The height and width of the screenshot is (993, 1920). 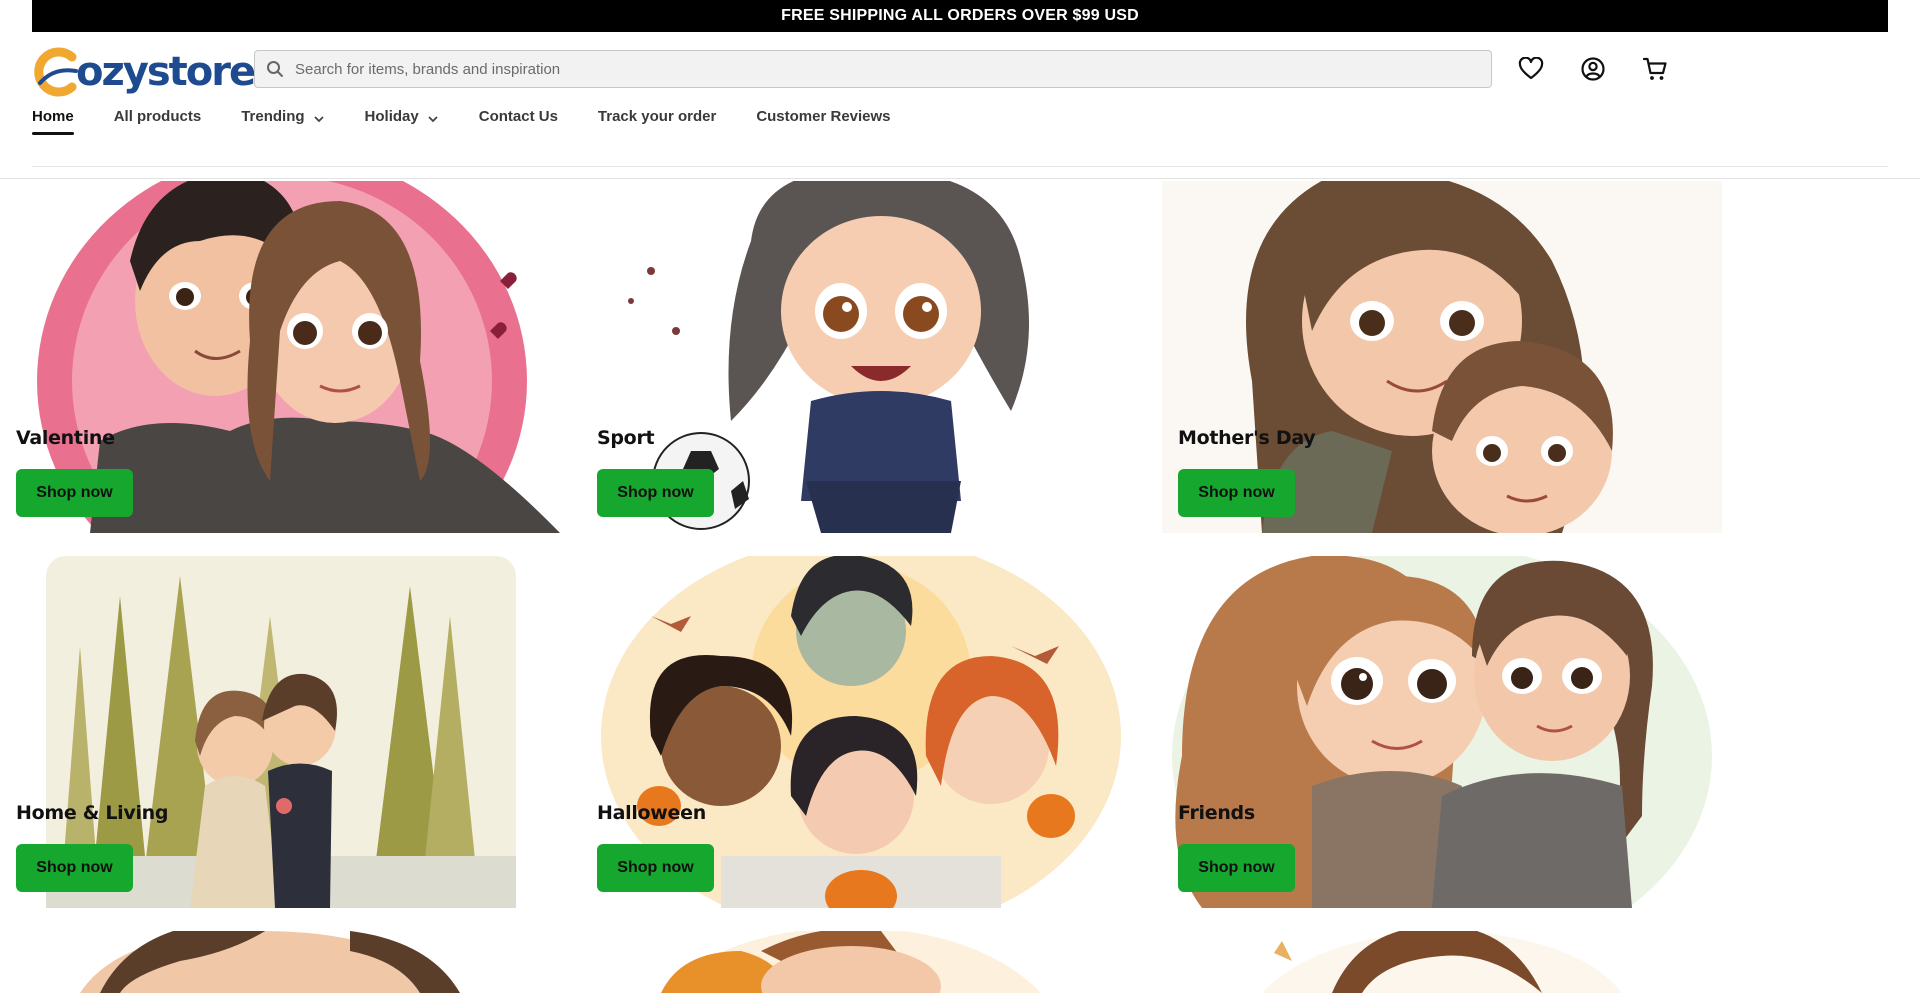 I want to click on category-card-valentine: Valentine Shop now, so click(x=280, y=357).